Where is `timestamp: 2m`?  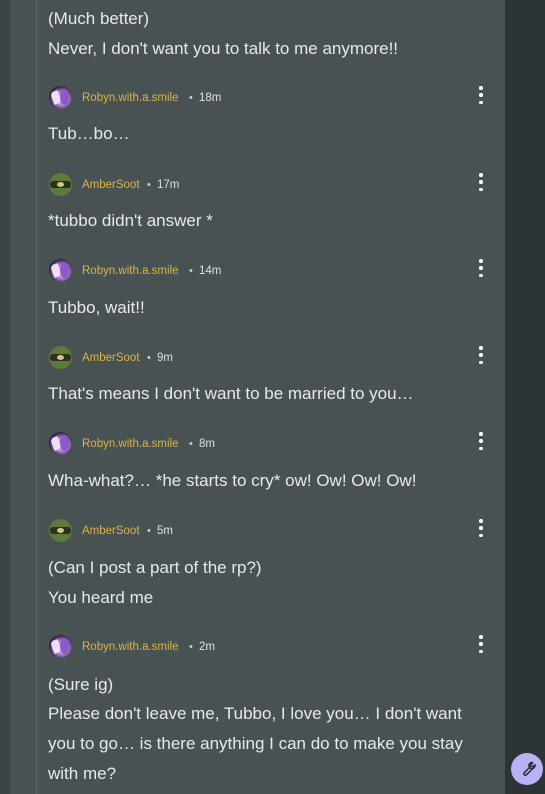 timestamp: 2m is located at coordinates (207, 647).